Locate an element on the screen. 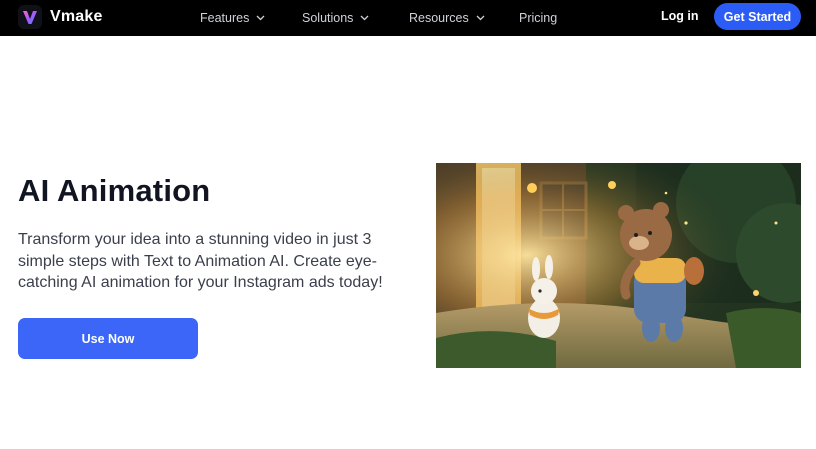 The height and width of the screenshot is (449, 816). lantern-icon is located at coordinates (532, 188).